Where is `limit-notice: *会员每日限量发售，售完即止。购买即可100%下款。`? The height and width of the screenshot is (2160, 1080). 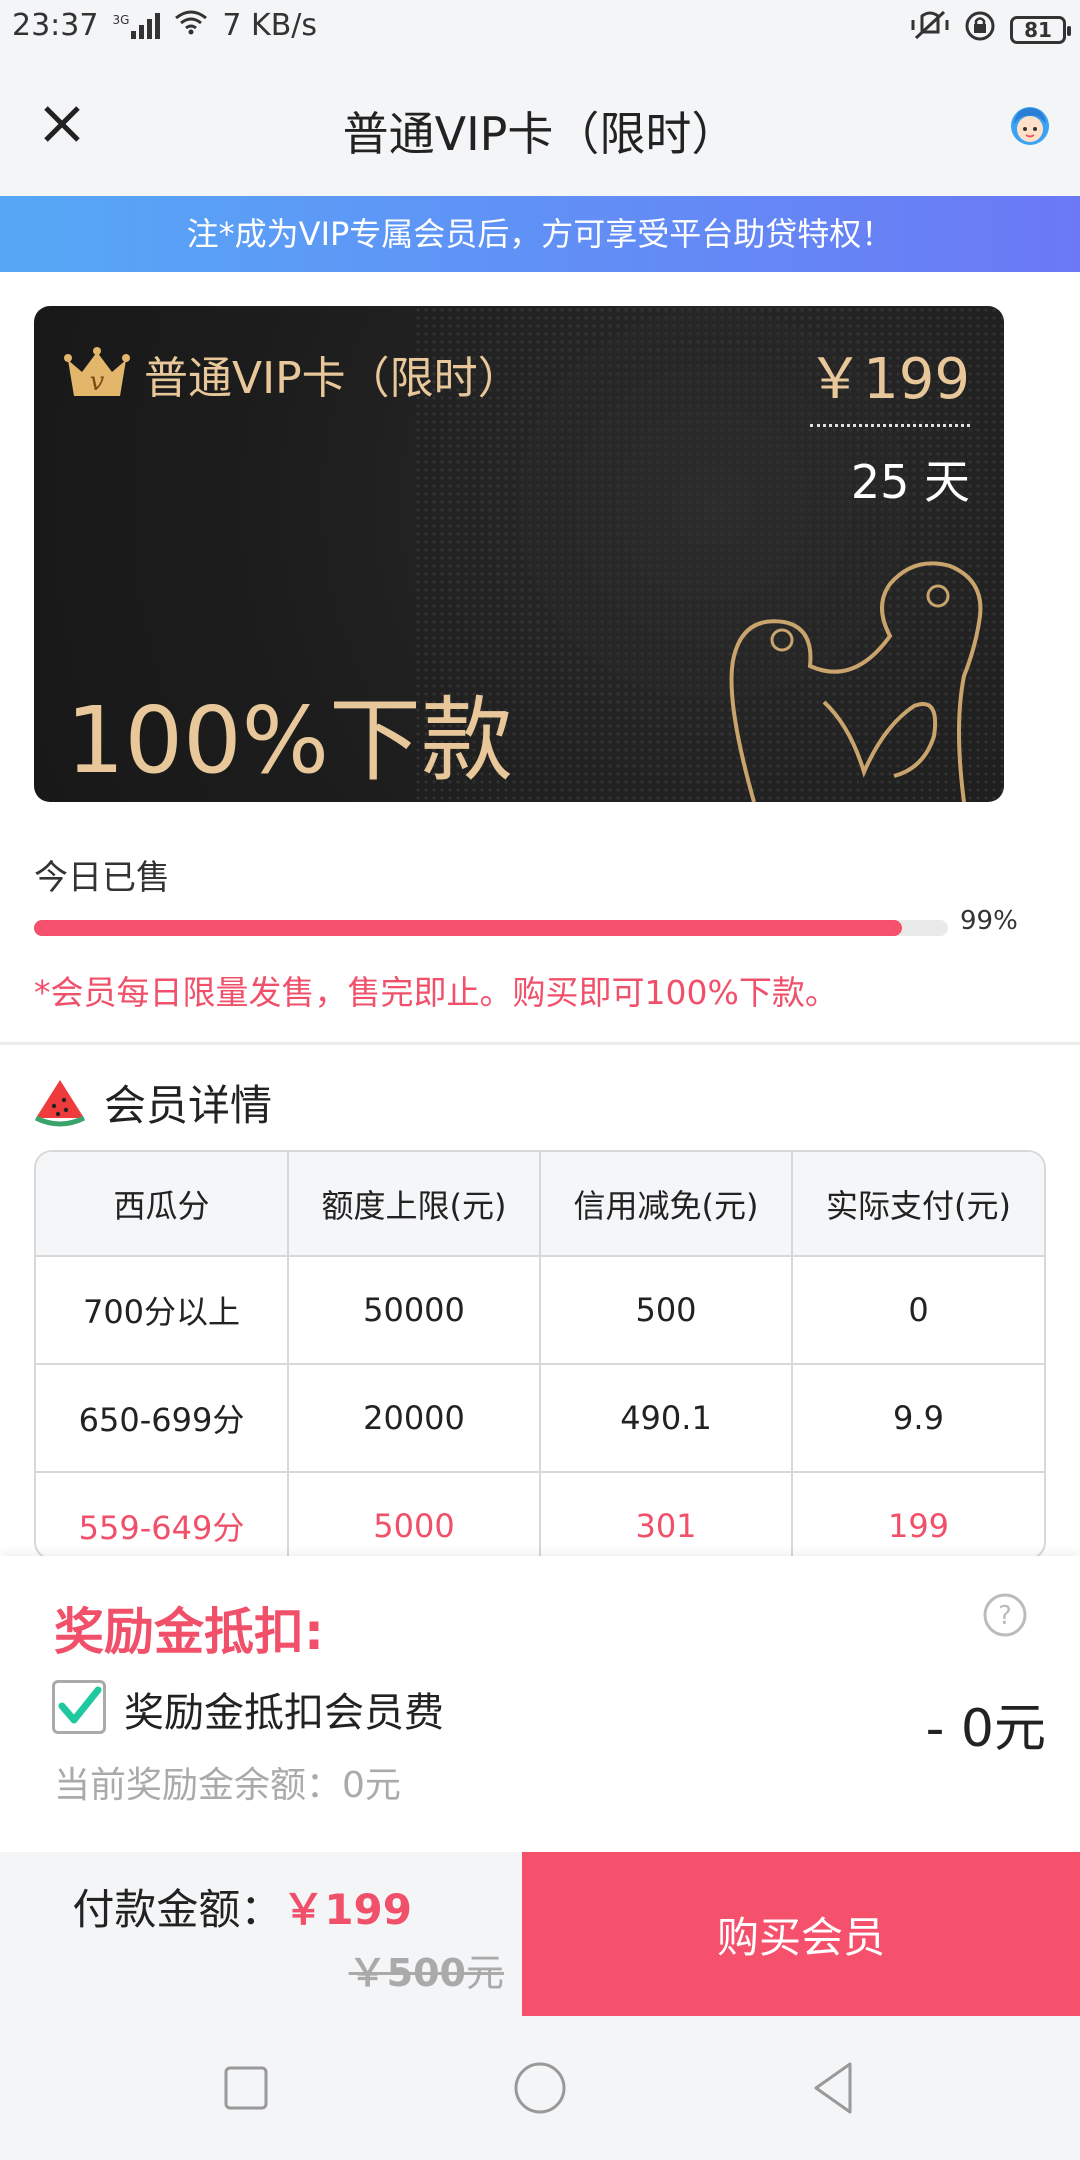
limit-notice: *会员每日限量发售，售完即止。购买即可100%下款。 is located at coordinates (436, 992).